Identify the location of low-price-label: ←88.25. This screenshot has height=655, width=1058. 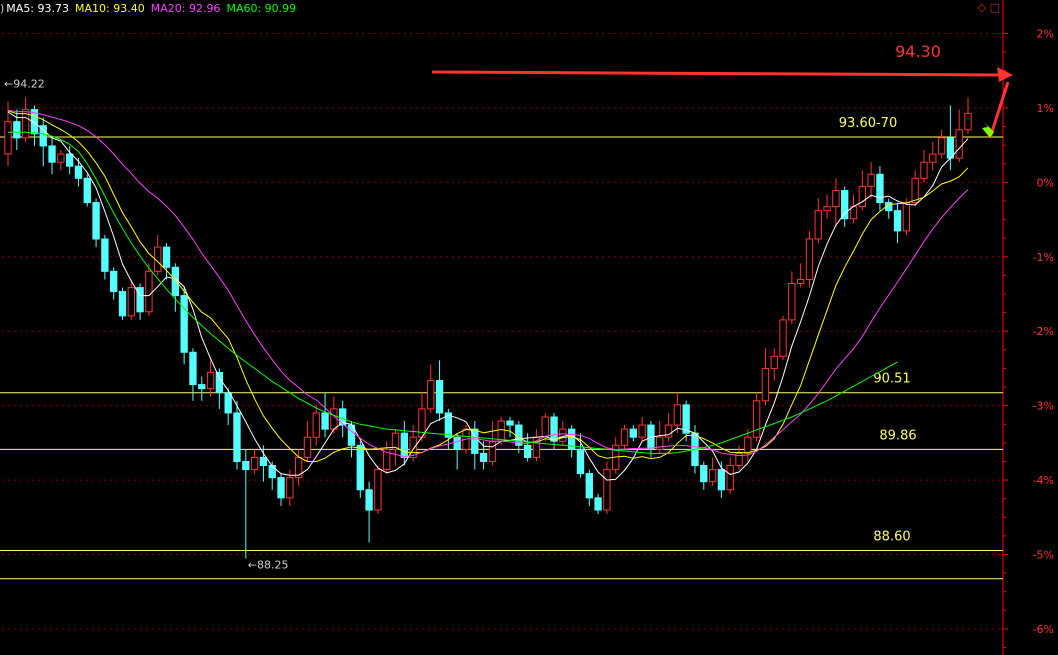
(268, 565).